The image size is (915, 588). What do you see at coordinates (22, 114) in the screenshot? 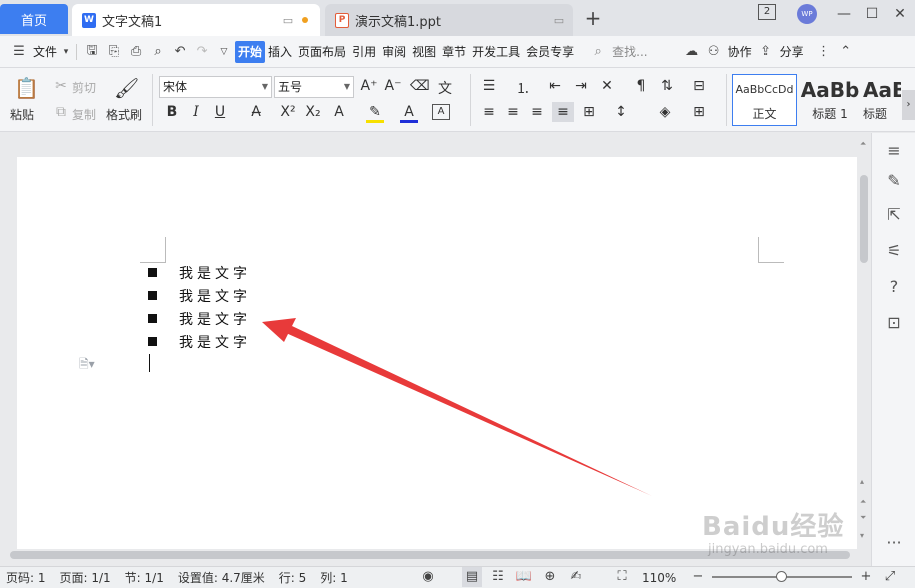
I see `paste-button: 粘贴` at bounding box center [22, 114].